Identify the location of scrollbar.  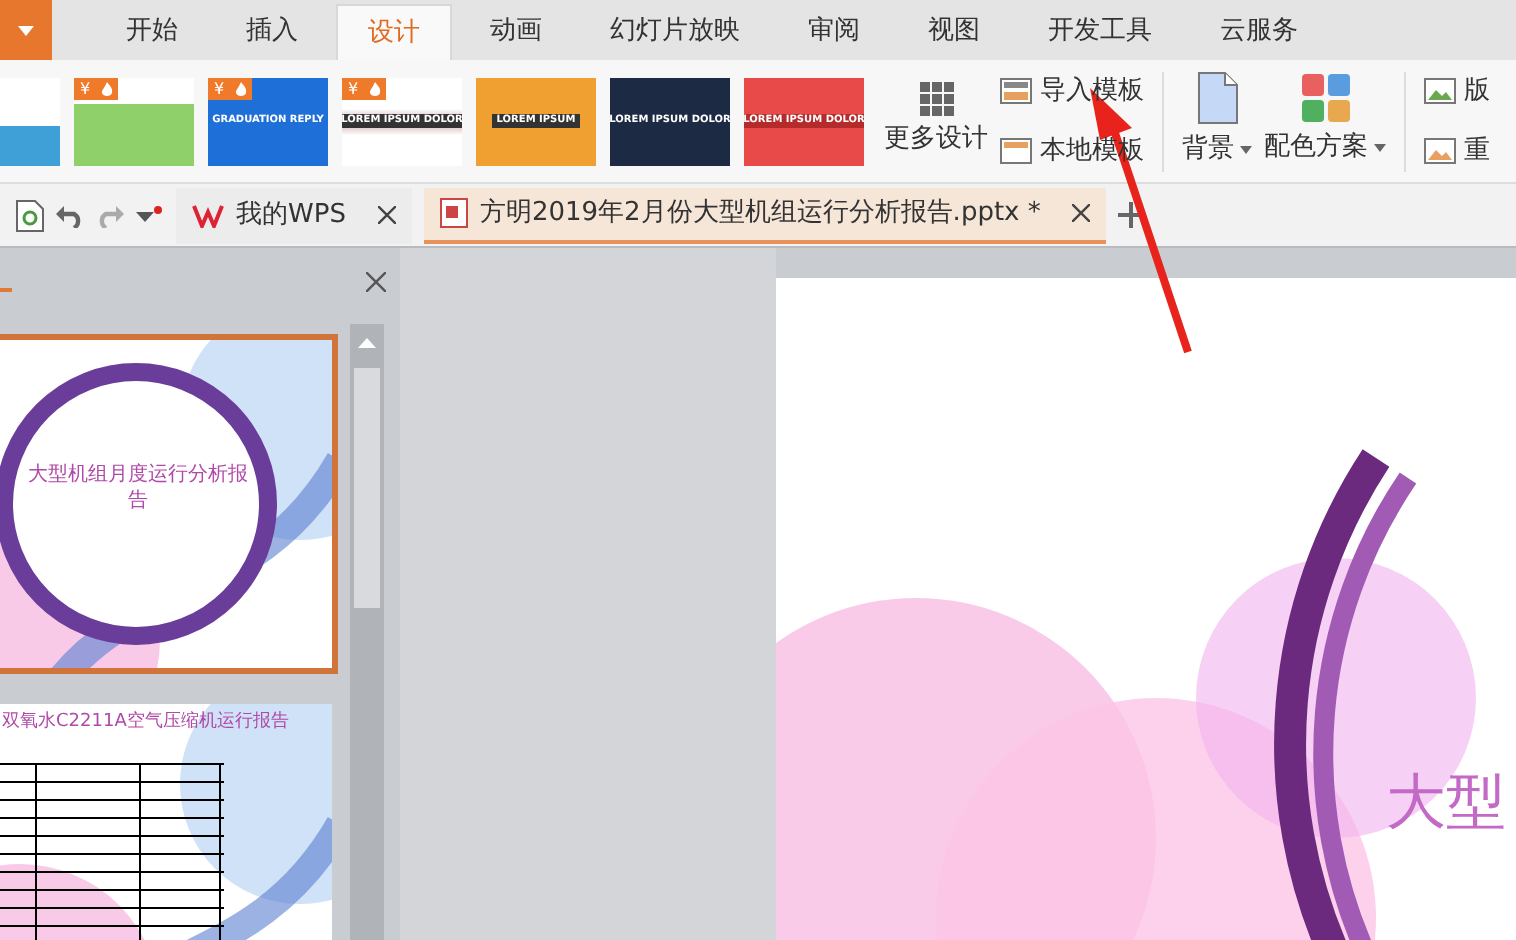
(367, 632).